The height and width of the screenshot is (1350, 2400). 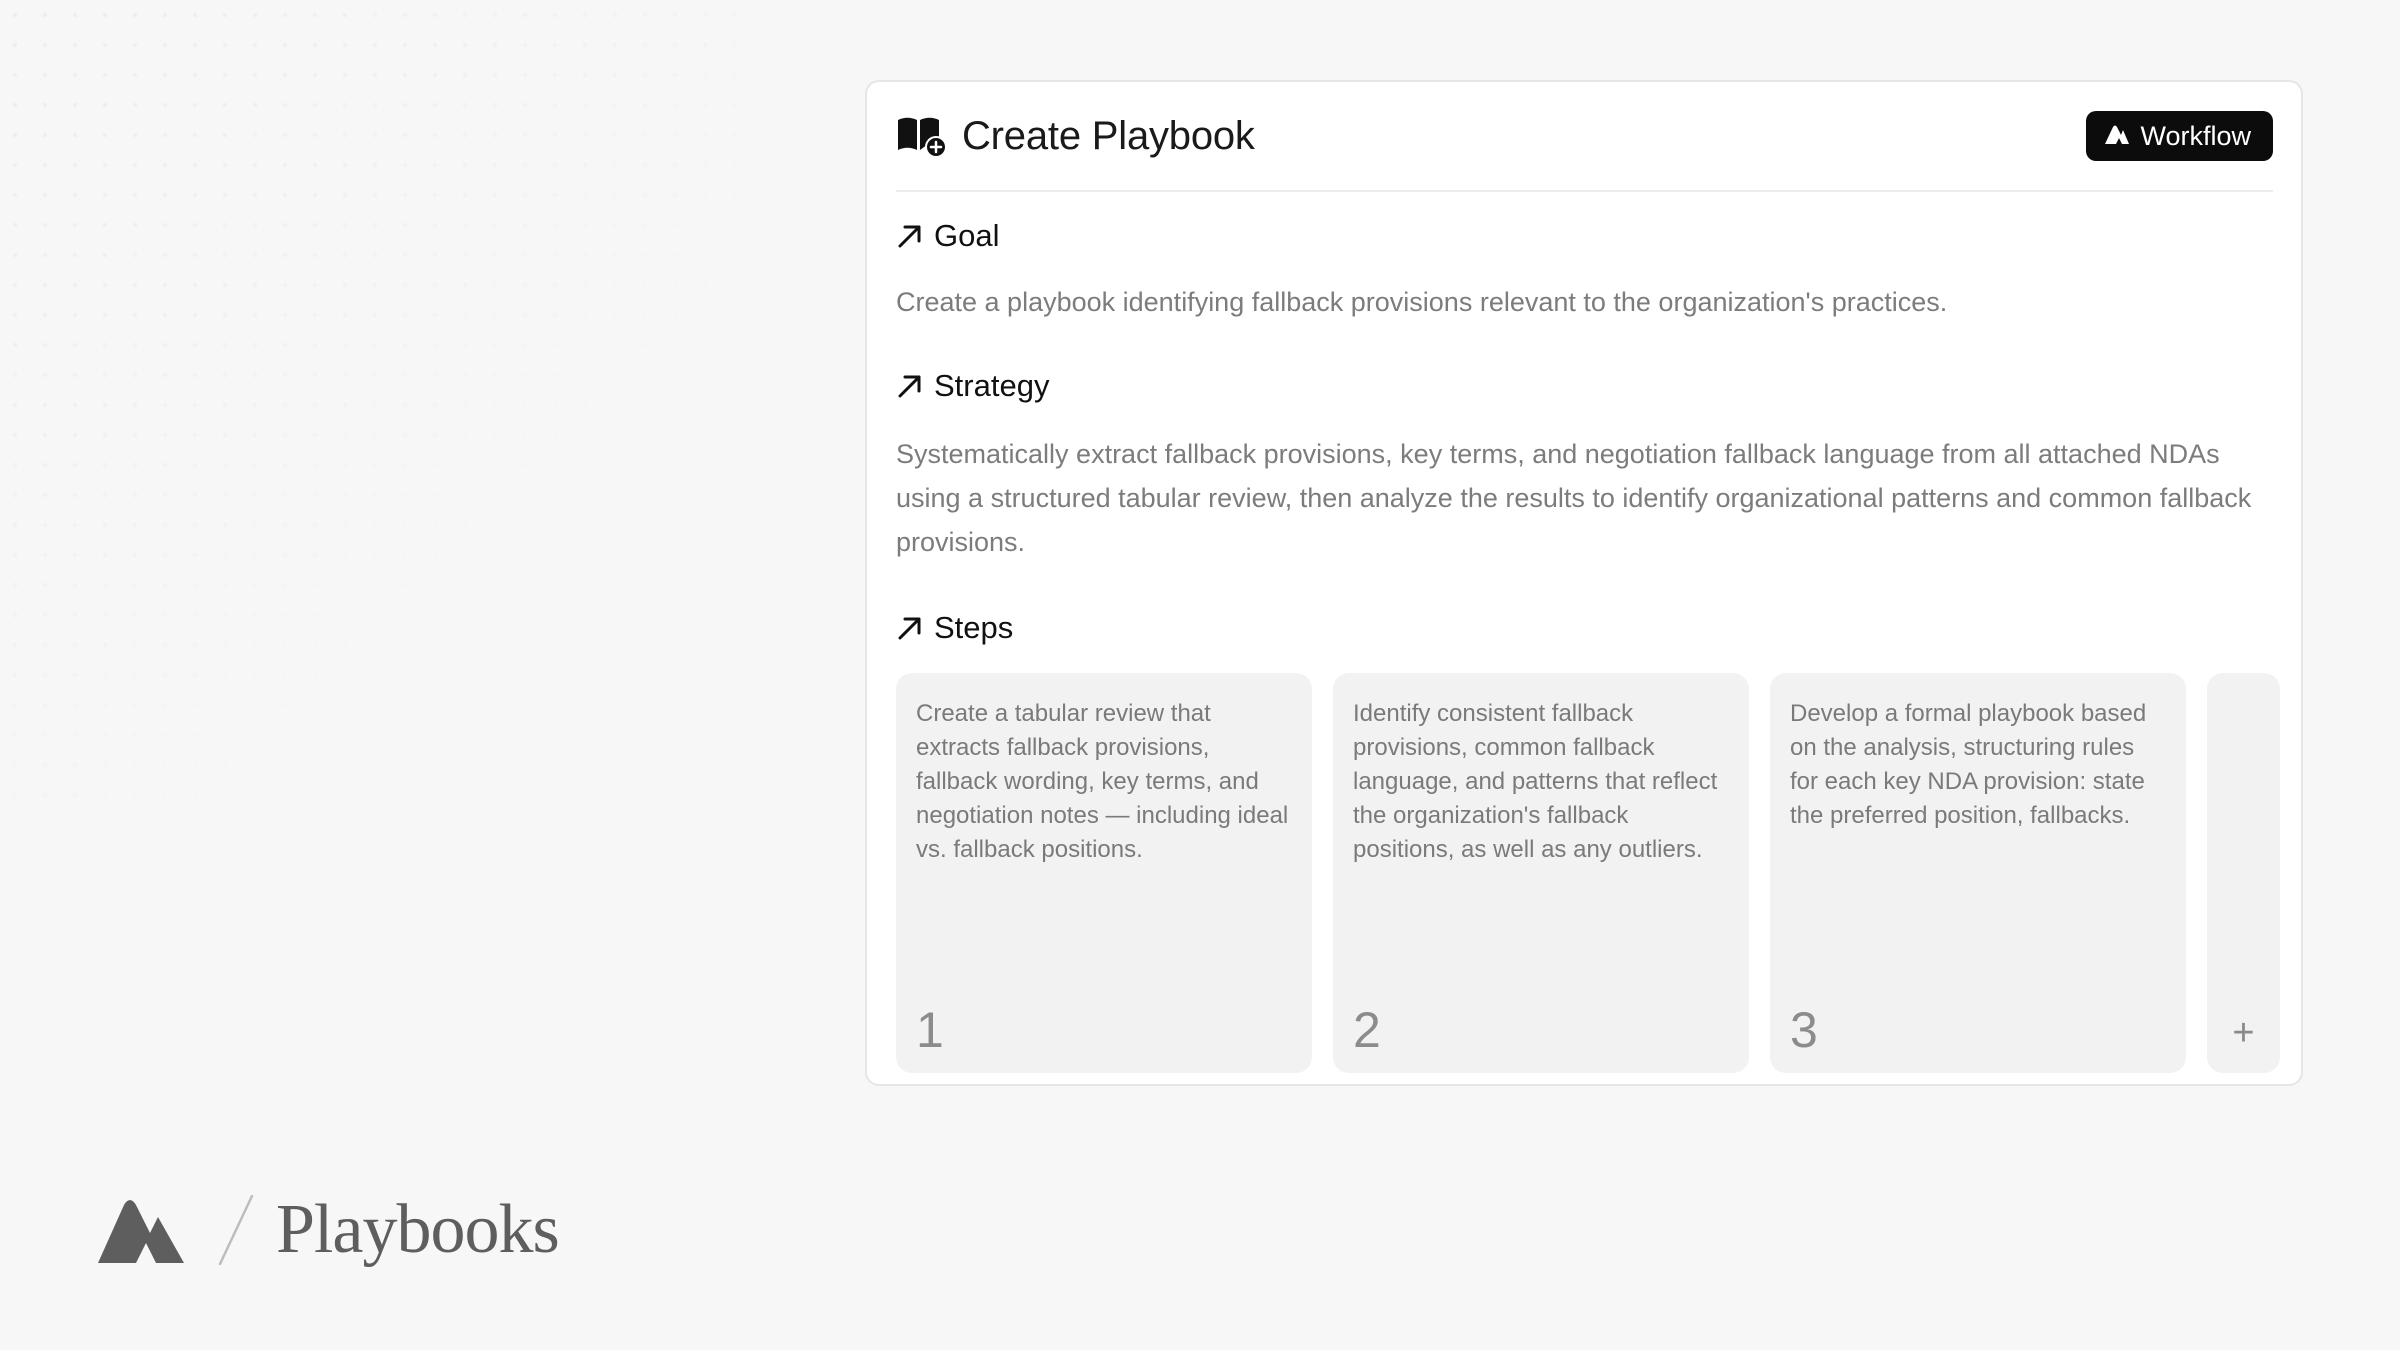 I want to click on strategy-heading: Strategy, so click(x=972, y=386).